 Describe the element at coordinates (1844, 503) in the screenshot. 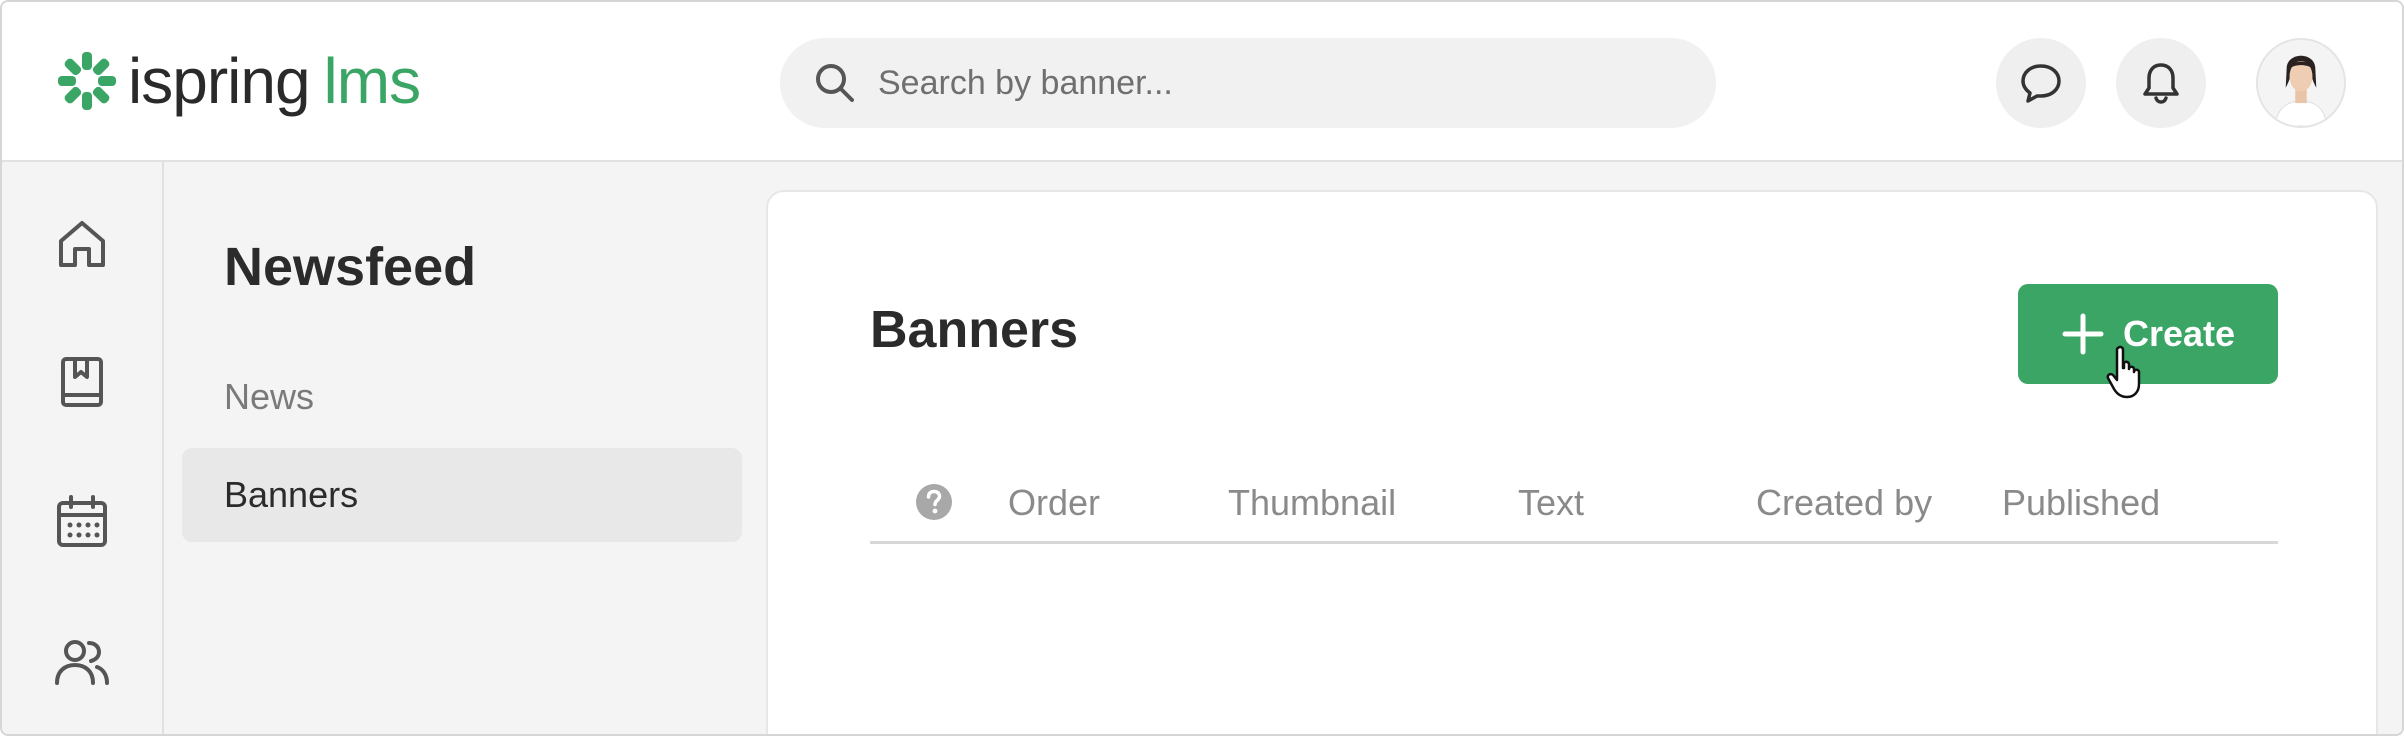

I see `column-header-created-by: Created by` at that location.